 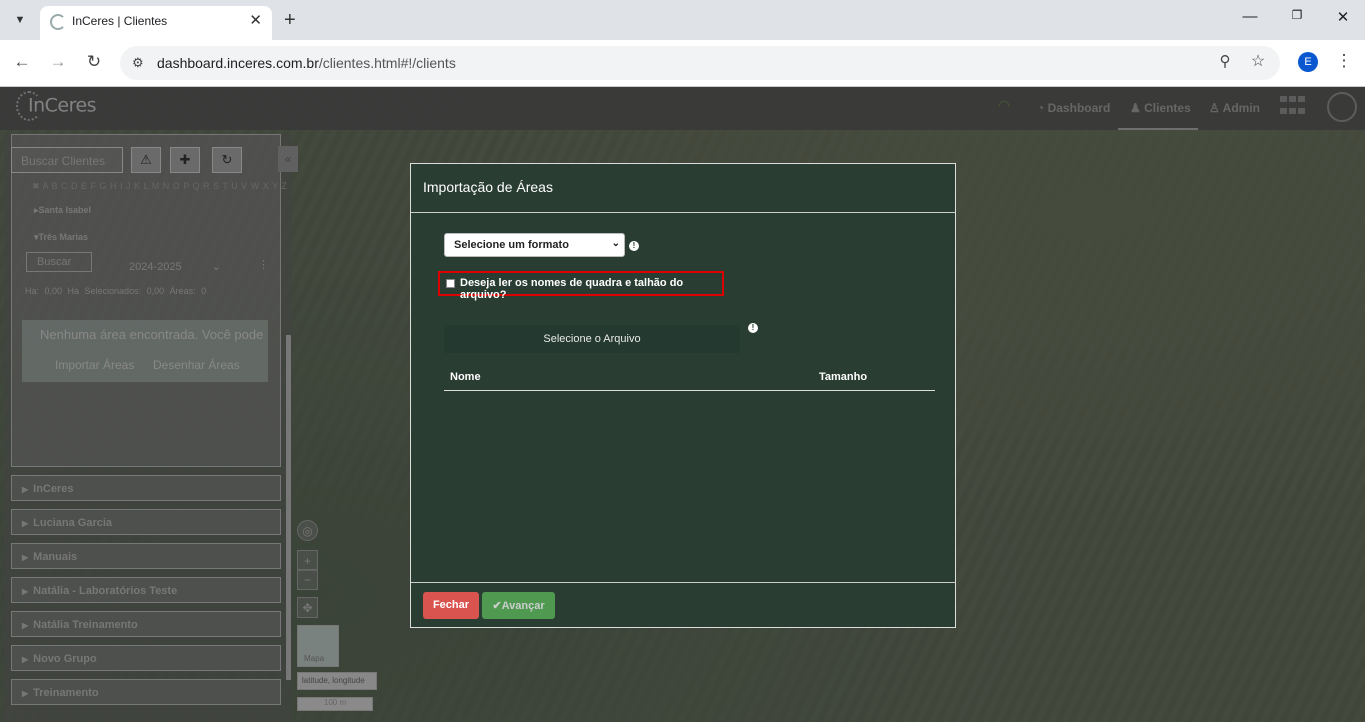 I want to click on collapse-sidebar-button: «, so click(x=288, y=159).